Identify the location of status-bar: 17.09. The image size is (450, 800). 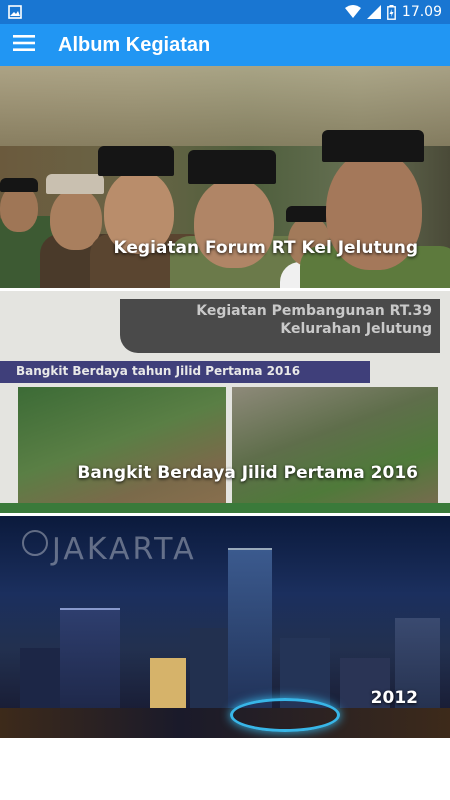
(225, 12).